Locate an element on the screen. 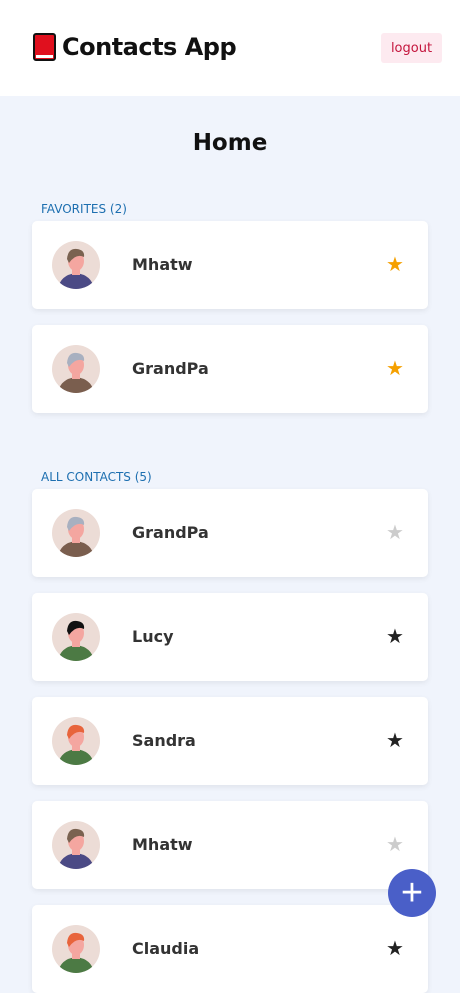  contact-card: Sandra ★ is located at coordinates (230, 741).